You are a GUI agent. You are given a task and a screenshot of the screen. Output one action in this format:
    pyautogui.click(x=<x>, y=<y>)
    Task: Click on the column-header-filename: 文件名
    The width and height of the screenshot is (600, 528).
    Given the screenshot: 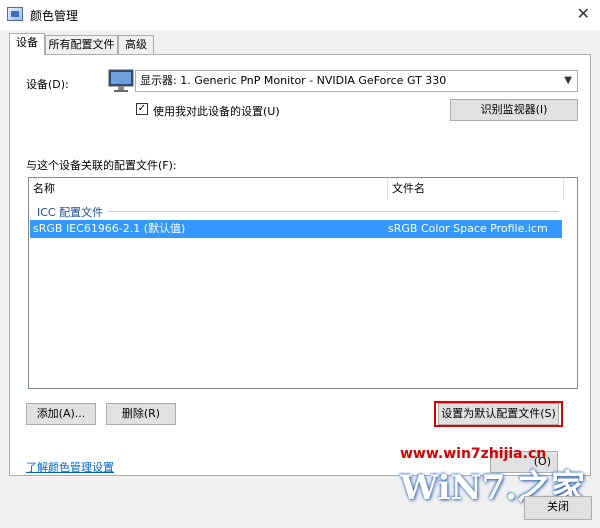 What is the action you would take?
    pyautogui.click(x=475, y=189)
    